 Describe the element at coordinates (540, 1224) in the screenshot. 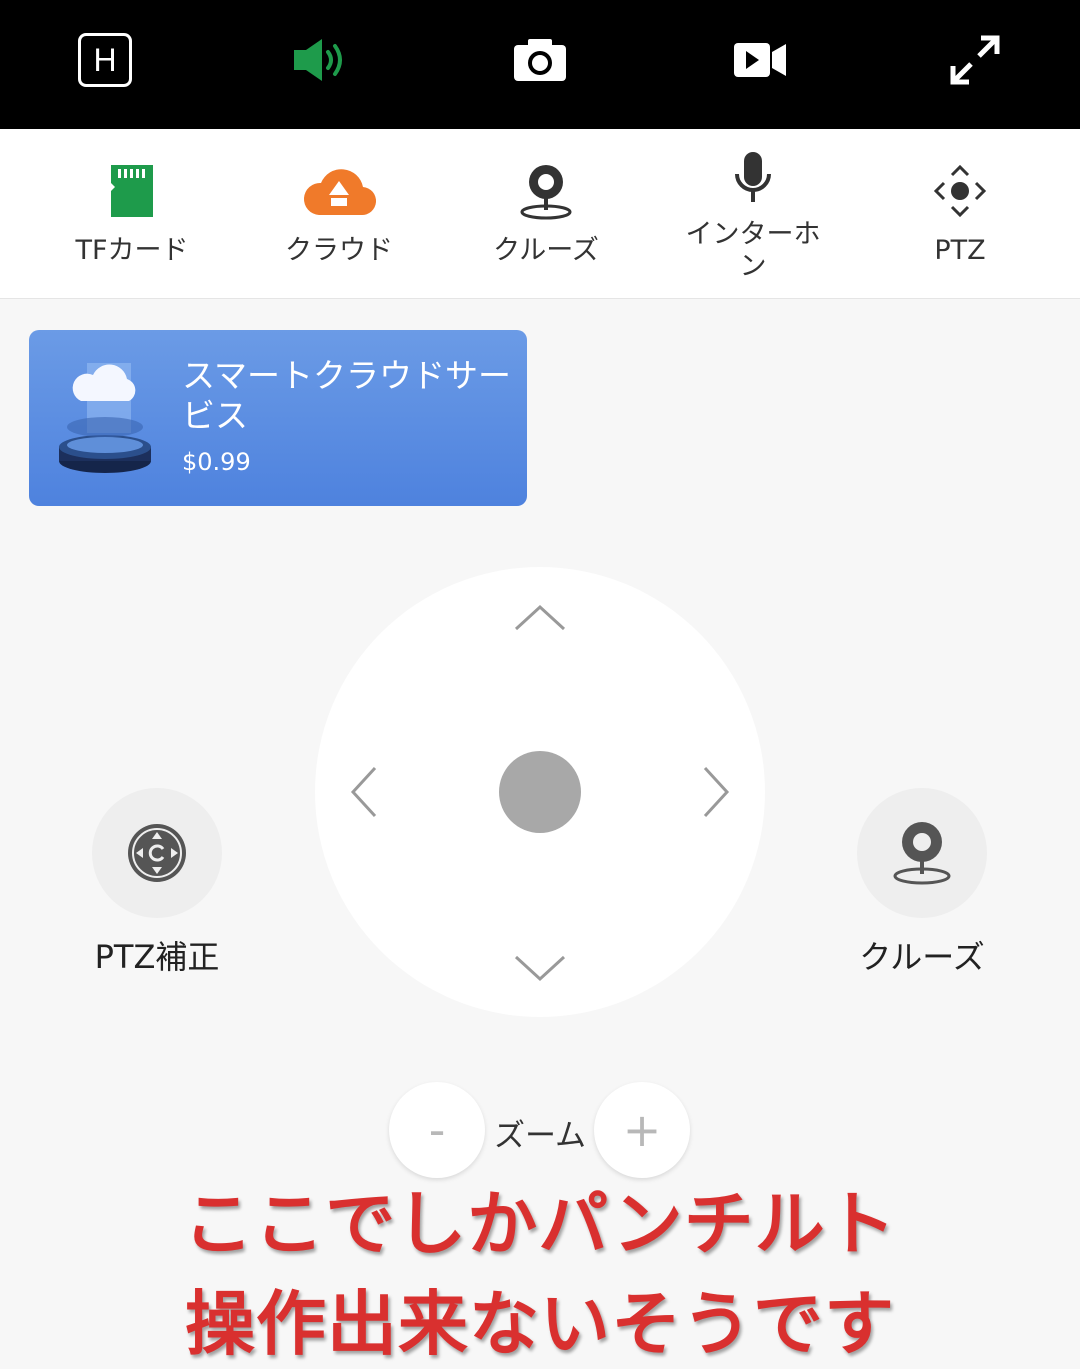

I see `annotation-line-1: ここでしかパンチルト` at that location.